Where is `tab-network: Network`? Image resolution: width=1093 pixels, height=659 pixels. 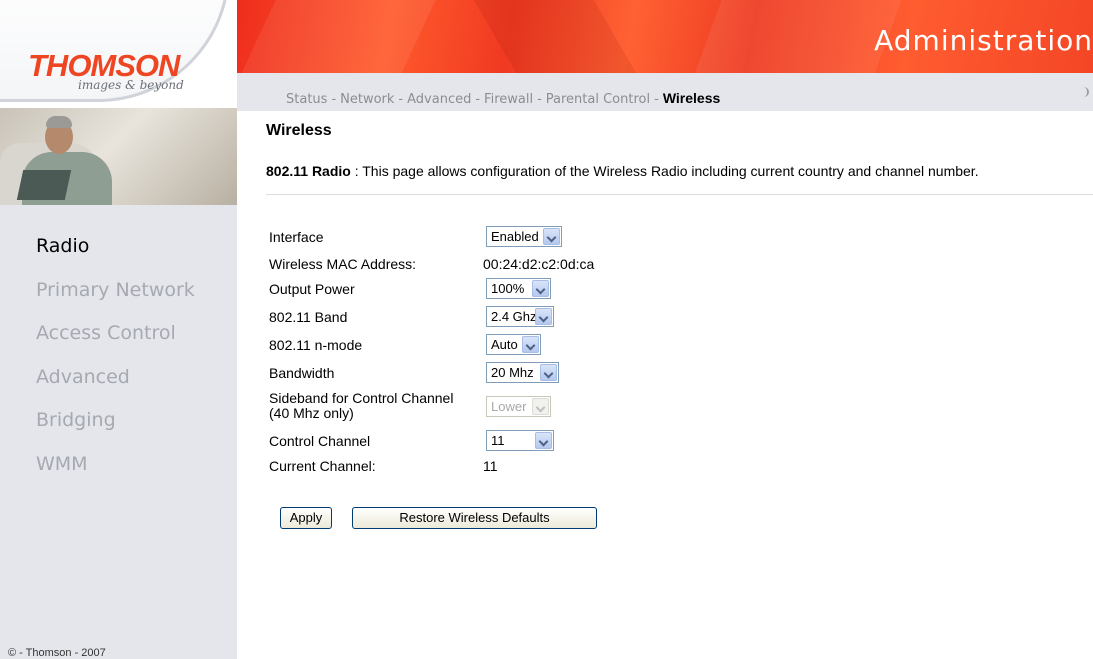 tab-network: Network is located at coordinates (367, 99).